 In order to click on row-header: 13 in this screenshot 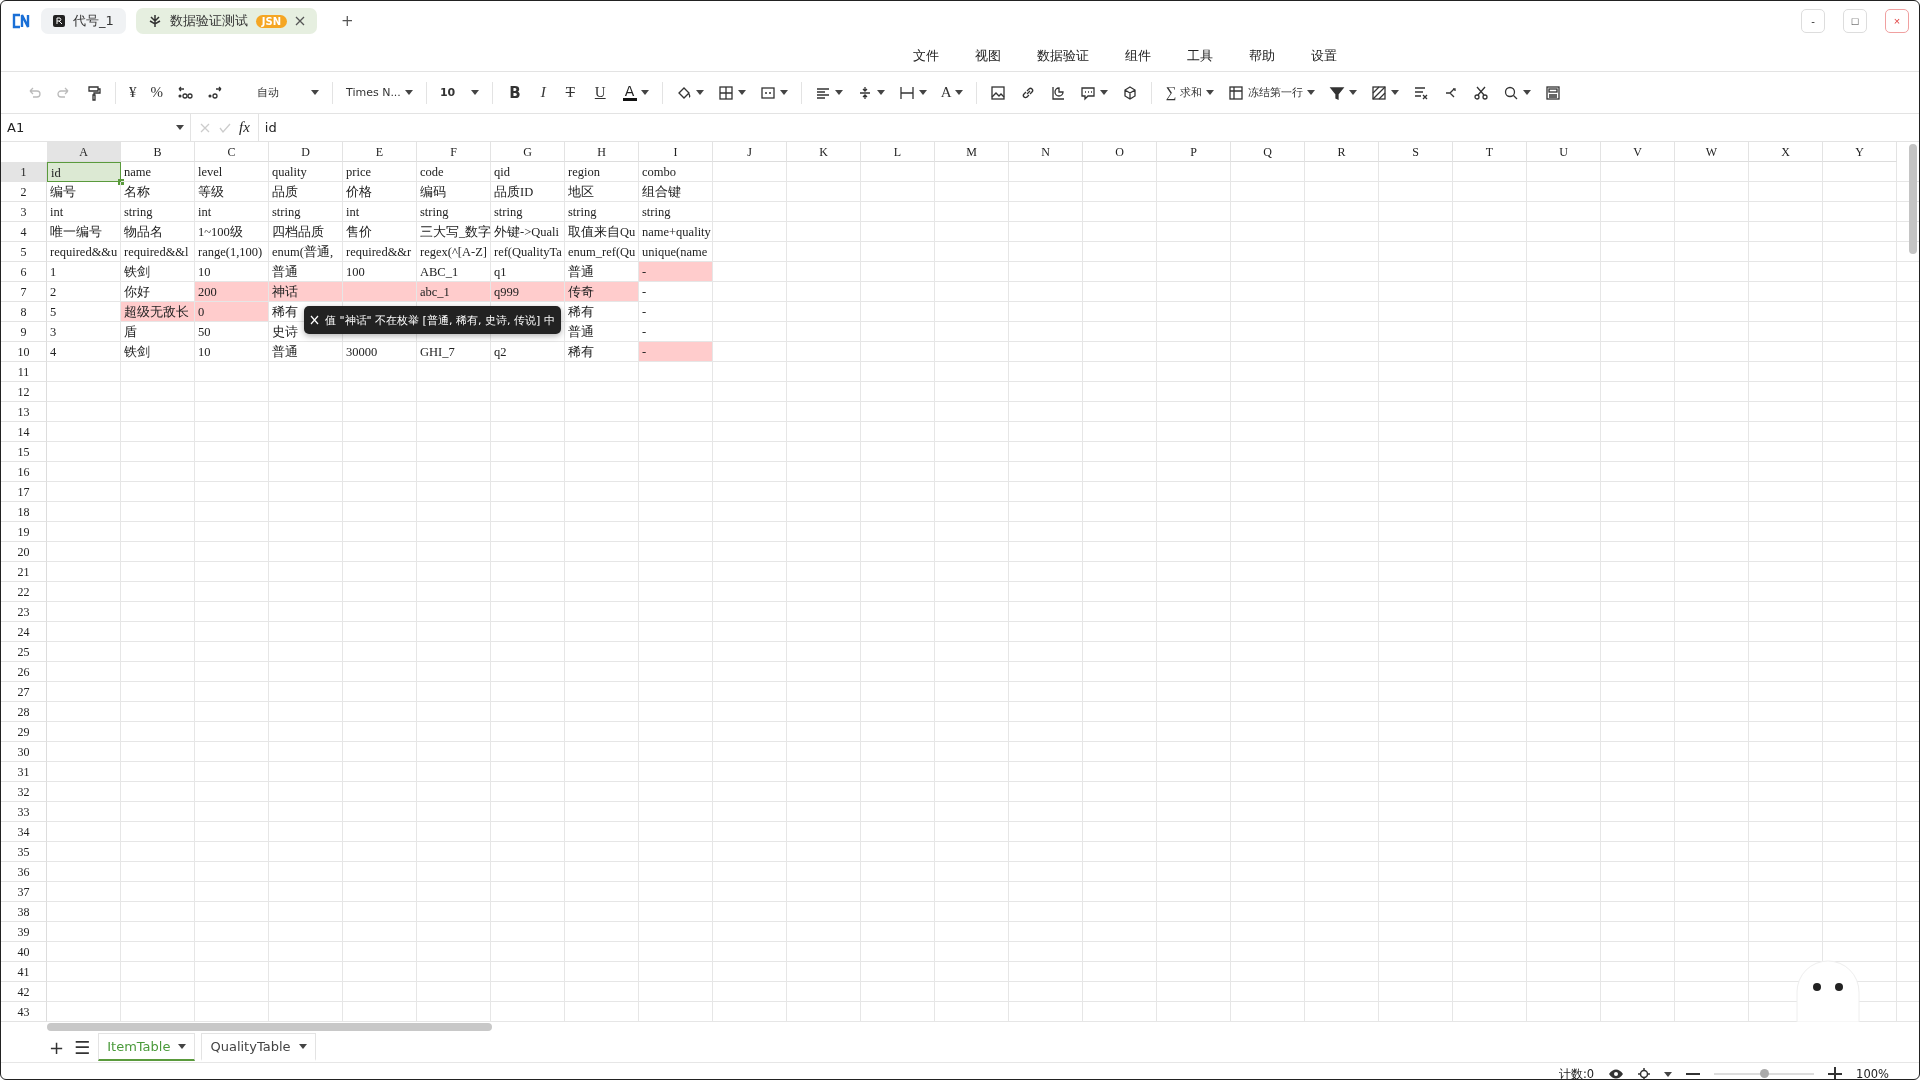, I will do `click(24, 412)`.